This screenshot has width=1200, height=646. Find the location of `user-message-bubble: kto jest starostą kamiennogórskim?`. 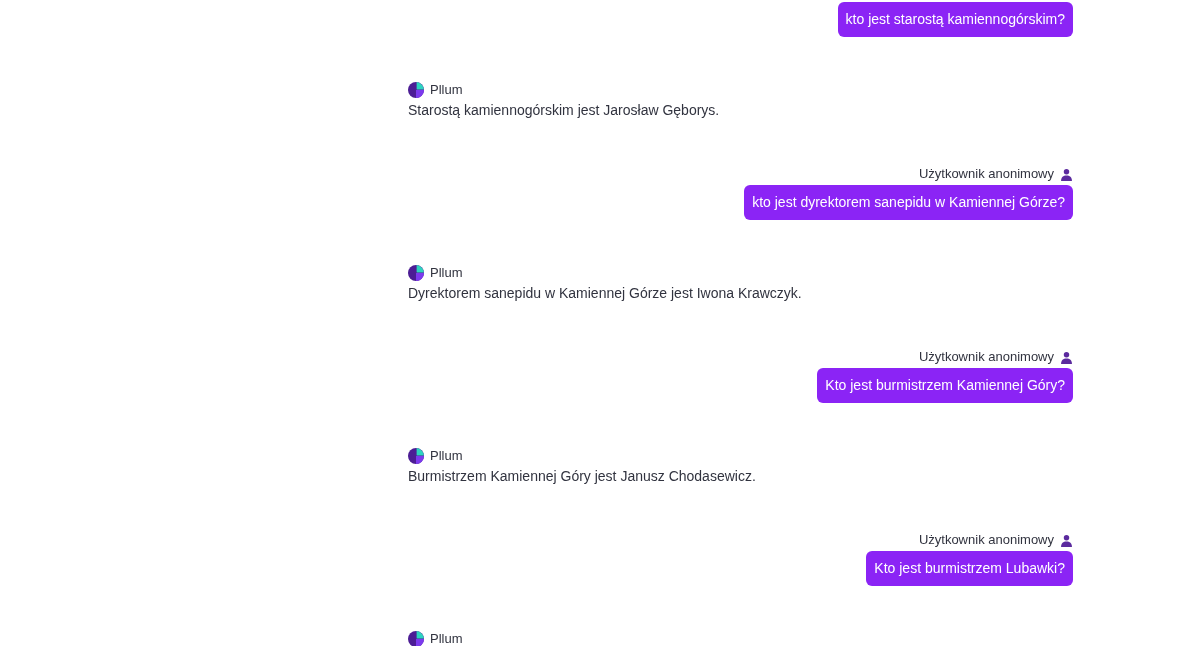

user-message-bubble: kto jest starostą kamiennogórskim? is located at coordinates (955, 19).